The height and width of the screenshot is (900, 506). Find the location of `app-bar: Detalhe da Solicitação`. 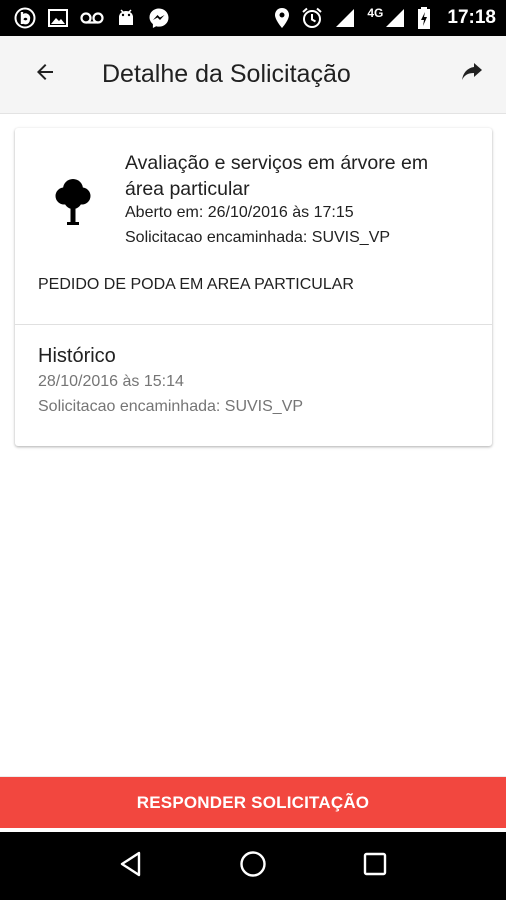

app-bar: Detalhe da Solicitação is located at coordinates (253, 75).